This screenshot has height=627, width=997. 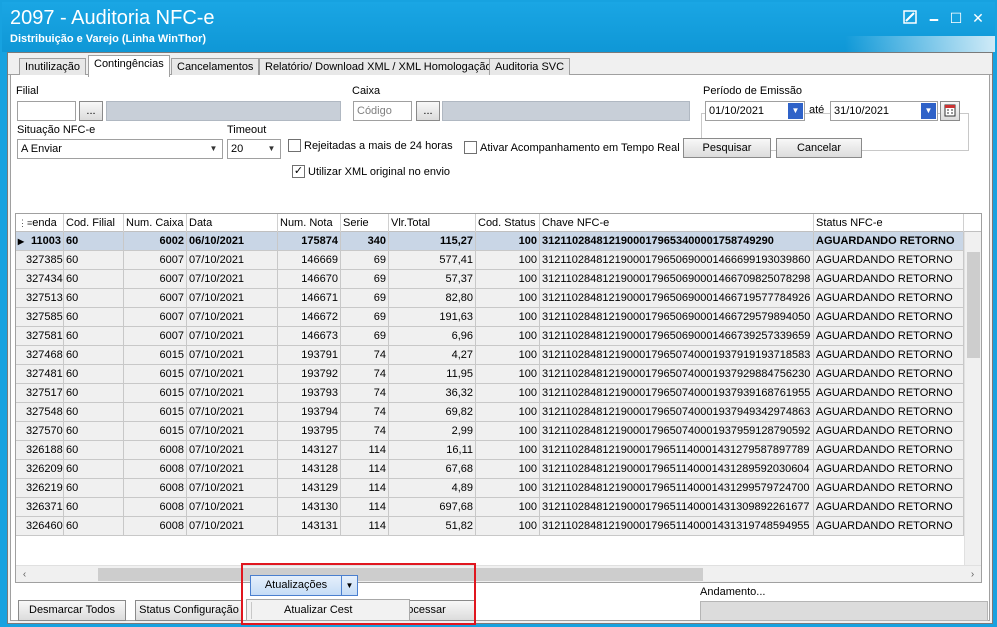 What do you see at coordinates (309, 488) in the screenshot?
I see `table-cell: 143129` at bounding box center [309, 488].